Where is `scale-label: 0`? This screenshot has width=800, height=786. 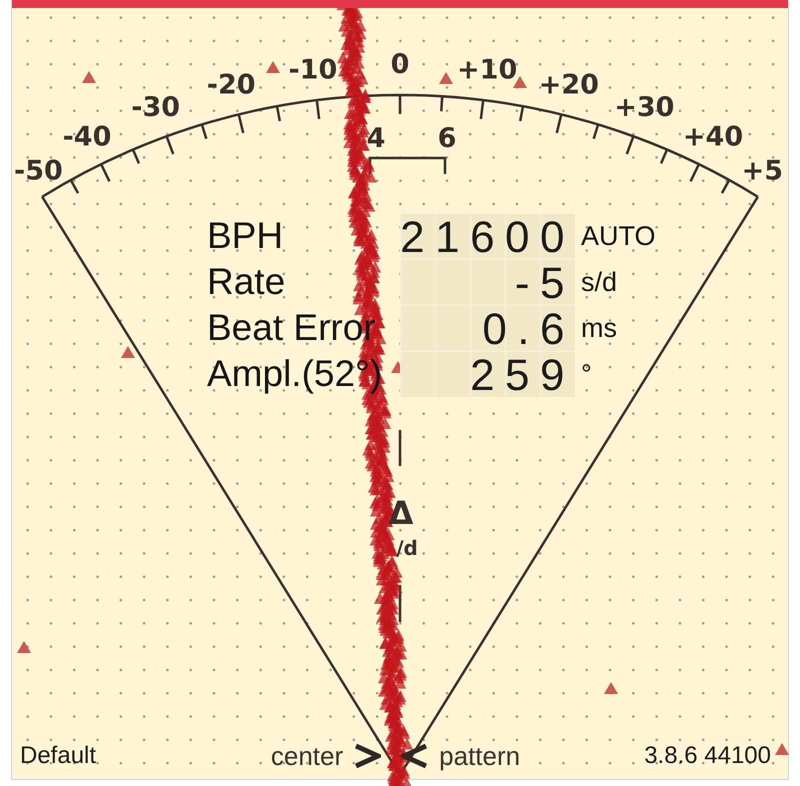
scale-label: 0 is located at coordinates (400, 64).